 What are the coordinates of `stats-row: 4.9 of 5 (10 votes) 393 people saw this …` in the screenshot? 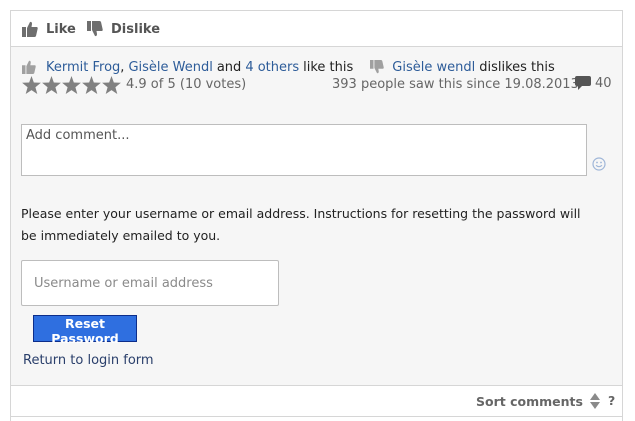 It's located at (317, 85).